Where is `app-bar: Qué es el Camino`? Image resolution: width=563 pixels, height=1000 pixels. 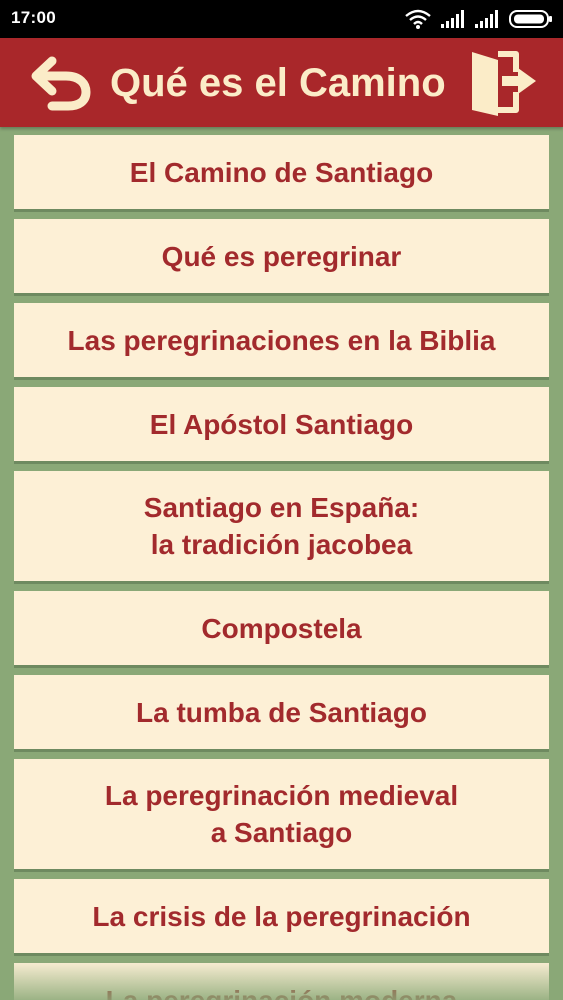
app-bar: Qué es el Camino is located at coordinates (281, 82).